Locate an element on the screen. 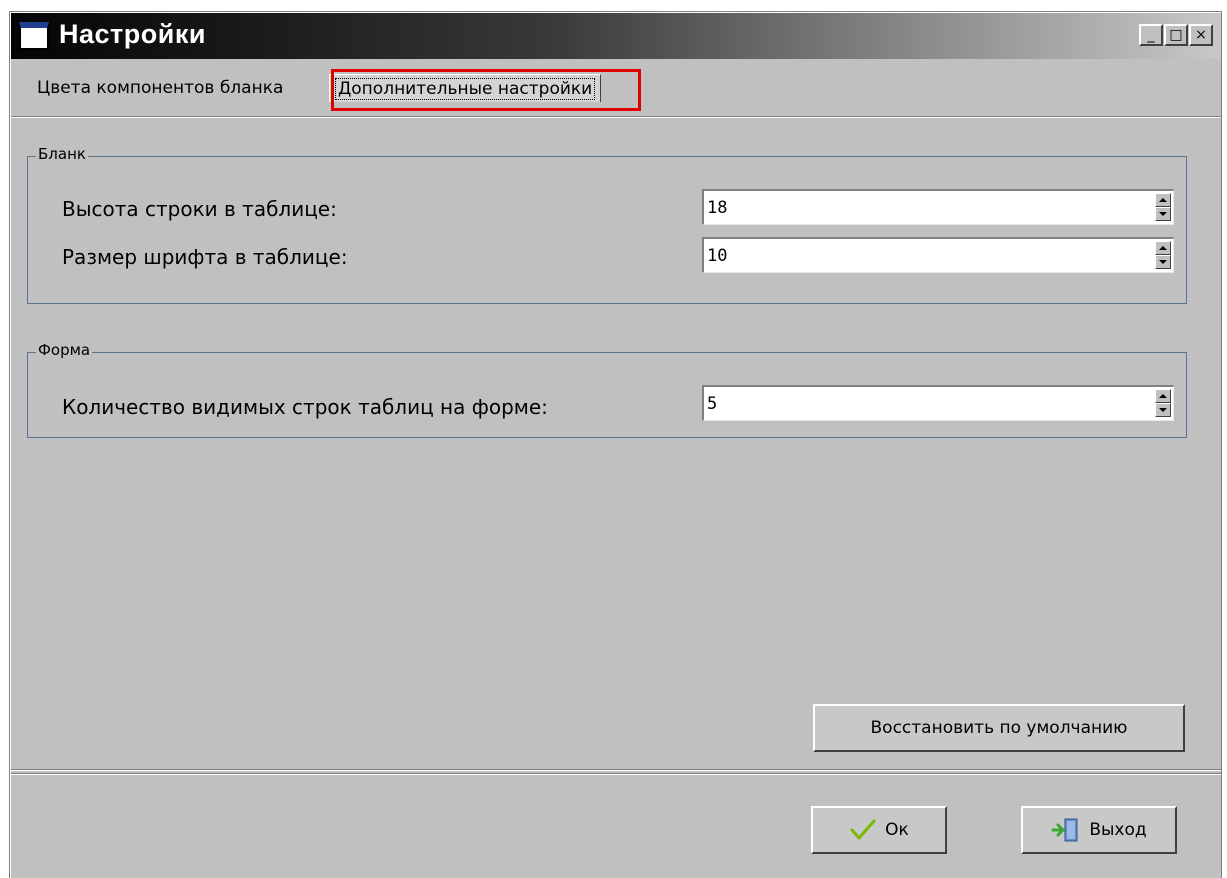 The image size is (1227, 878). tab-label: Дополнительные настройки is located at coordinates (465, 88).